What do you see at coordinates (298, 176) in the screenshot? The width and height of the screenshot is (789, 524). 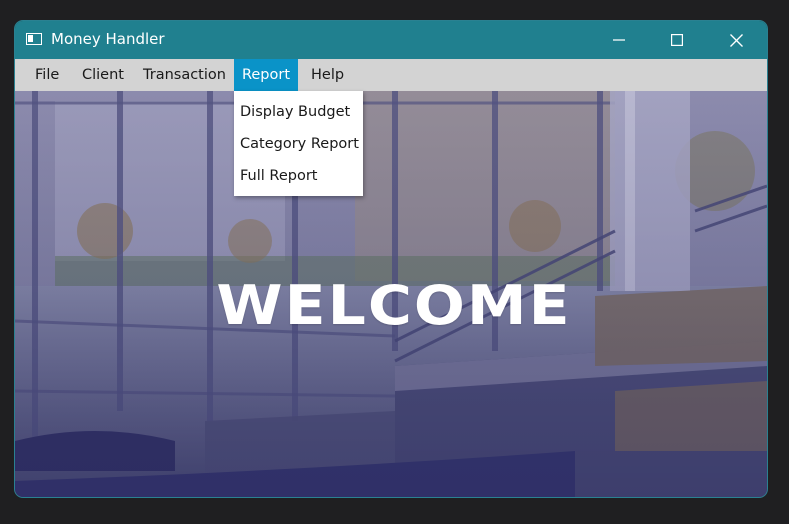 I see `menu-item-full-report: Full Report` at bounding box center [298, 176].